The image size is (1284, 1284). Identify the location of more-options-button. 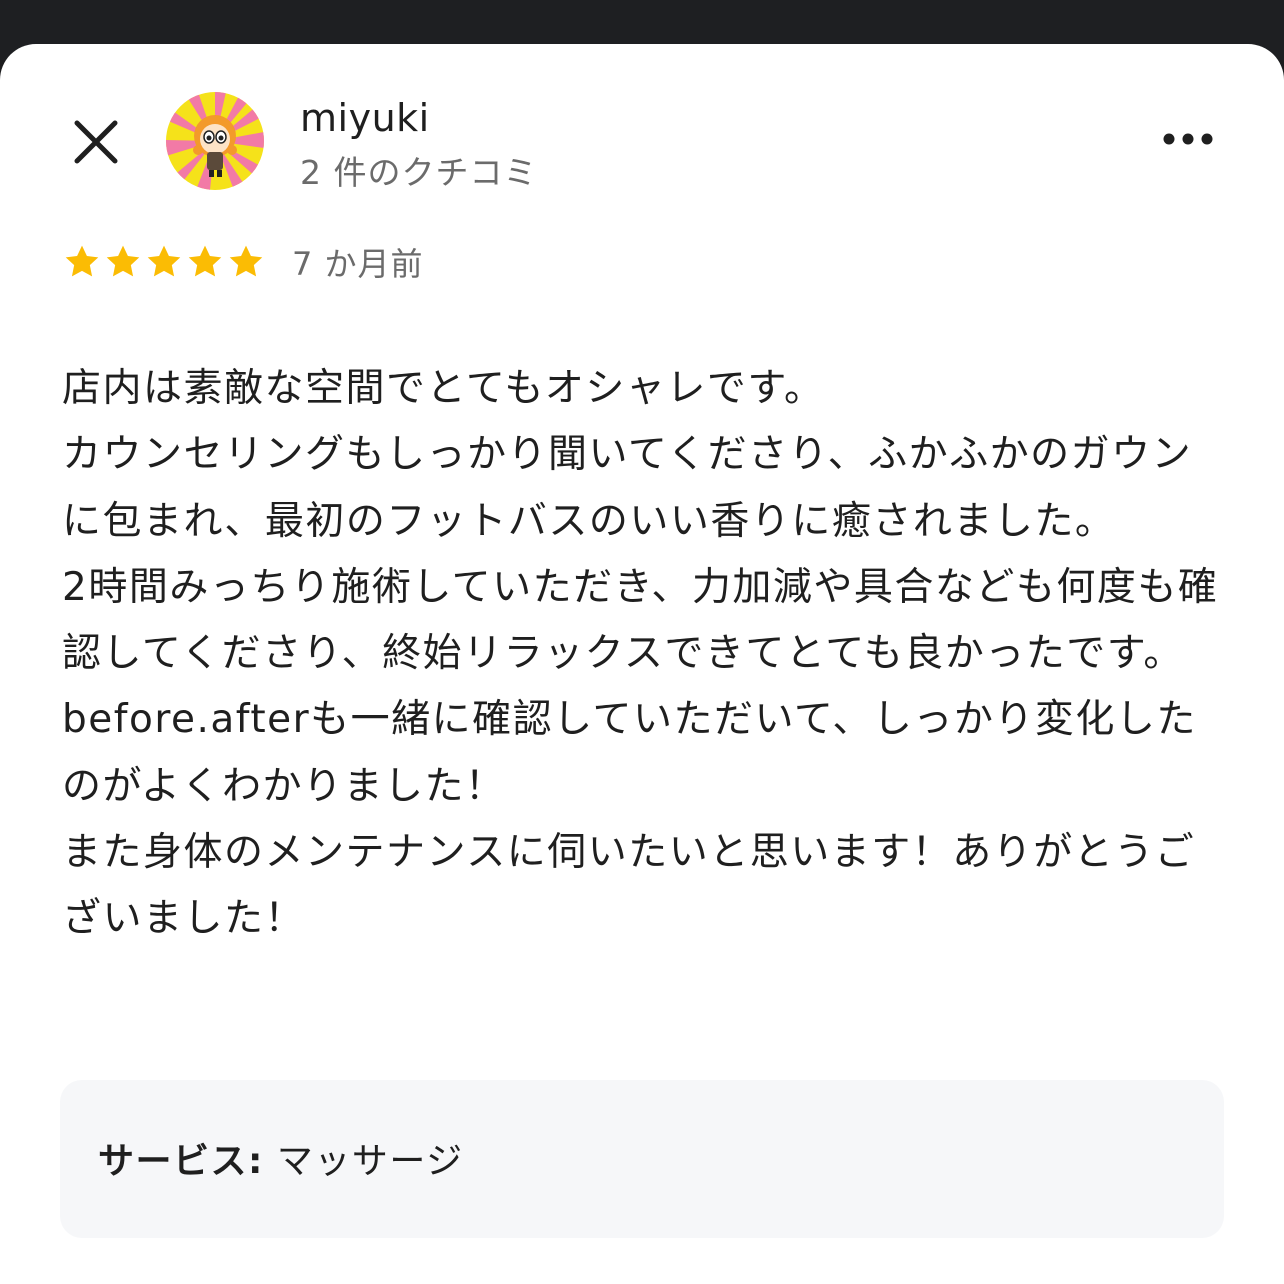
(1188, 139).